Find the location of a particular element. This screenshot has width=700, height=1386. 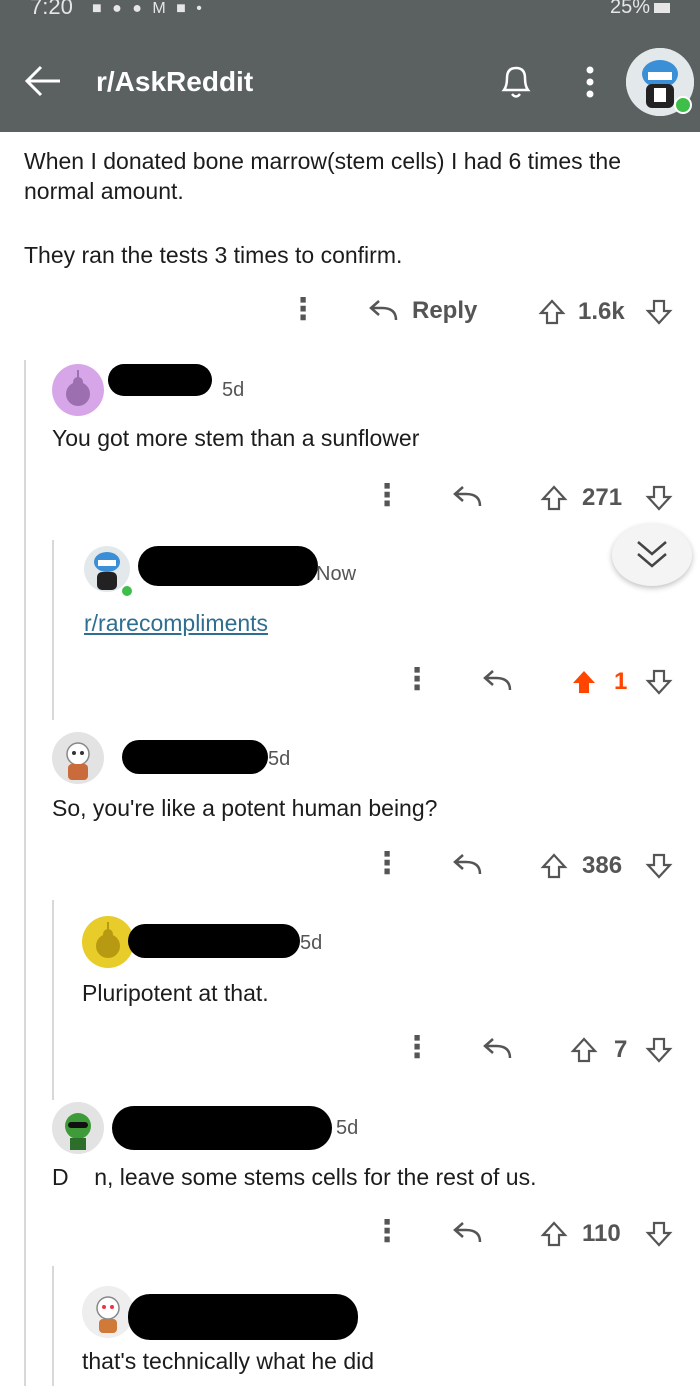

comment-actions: ⋮ 110 is located at coordinates (350, 1234).